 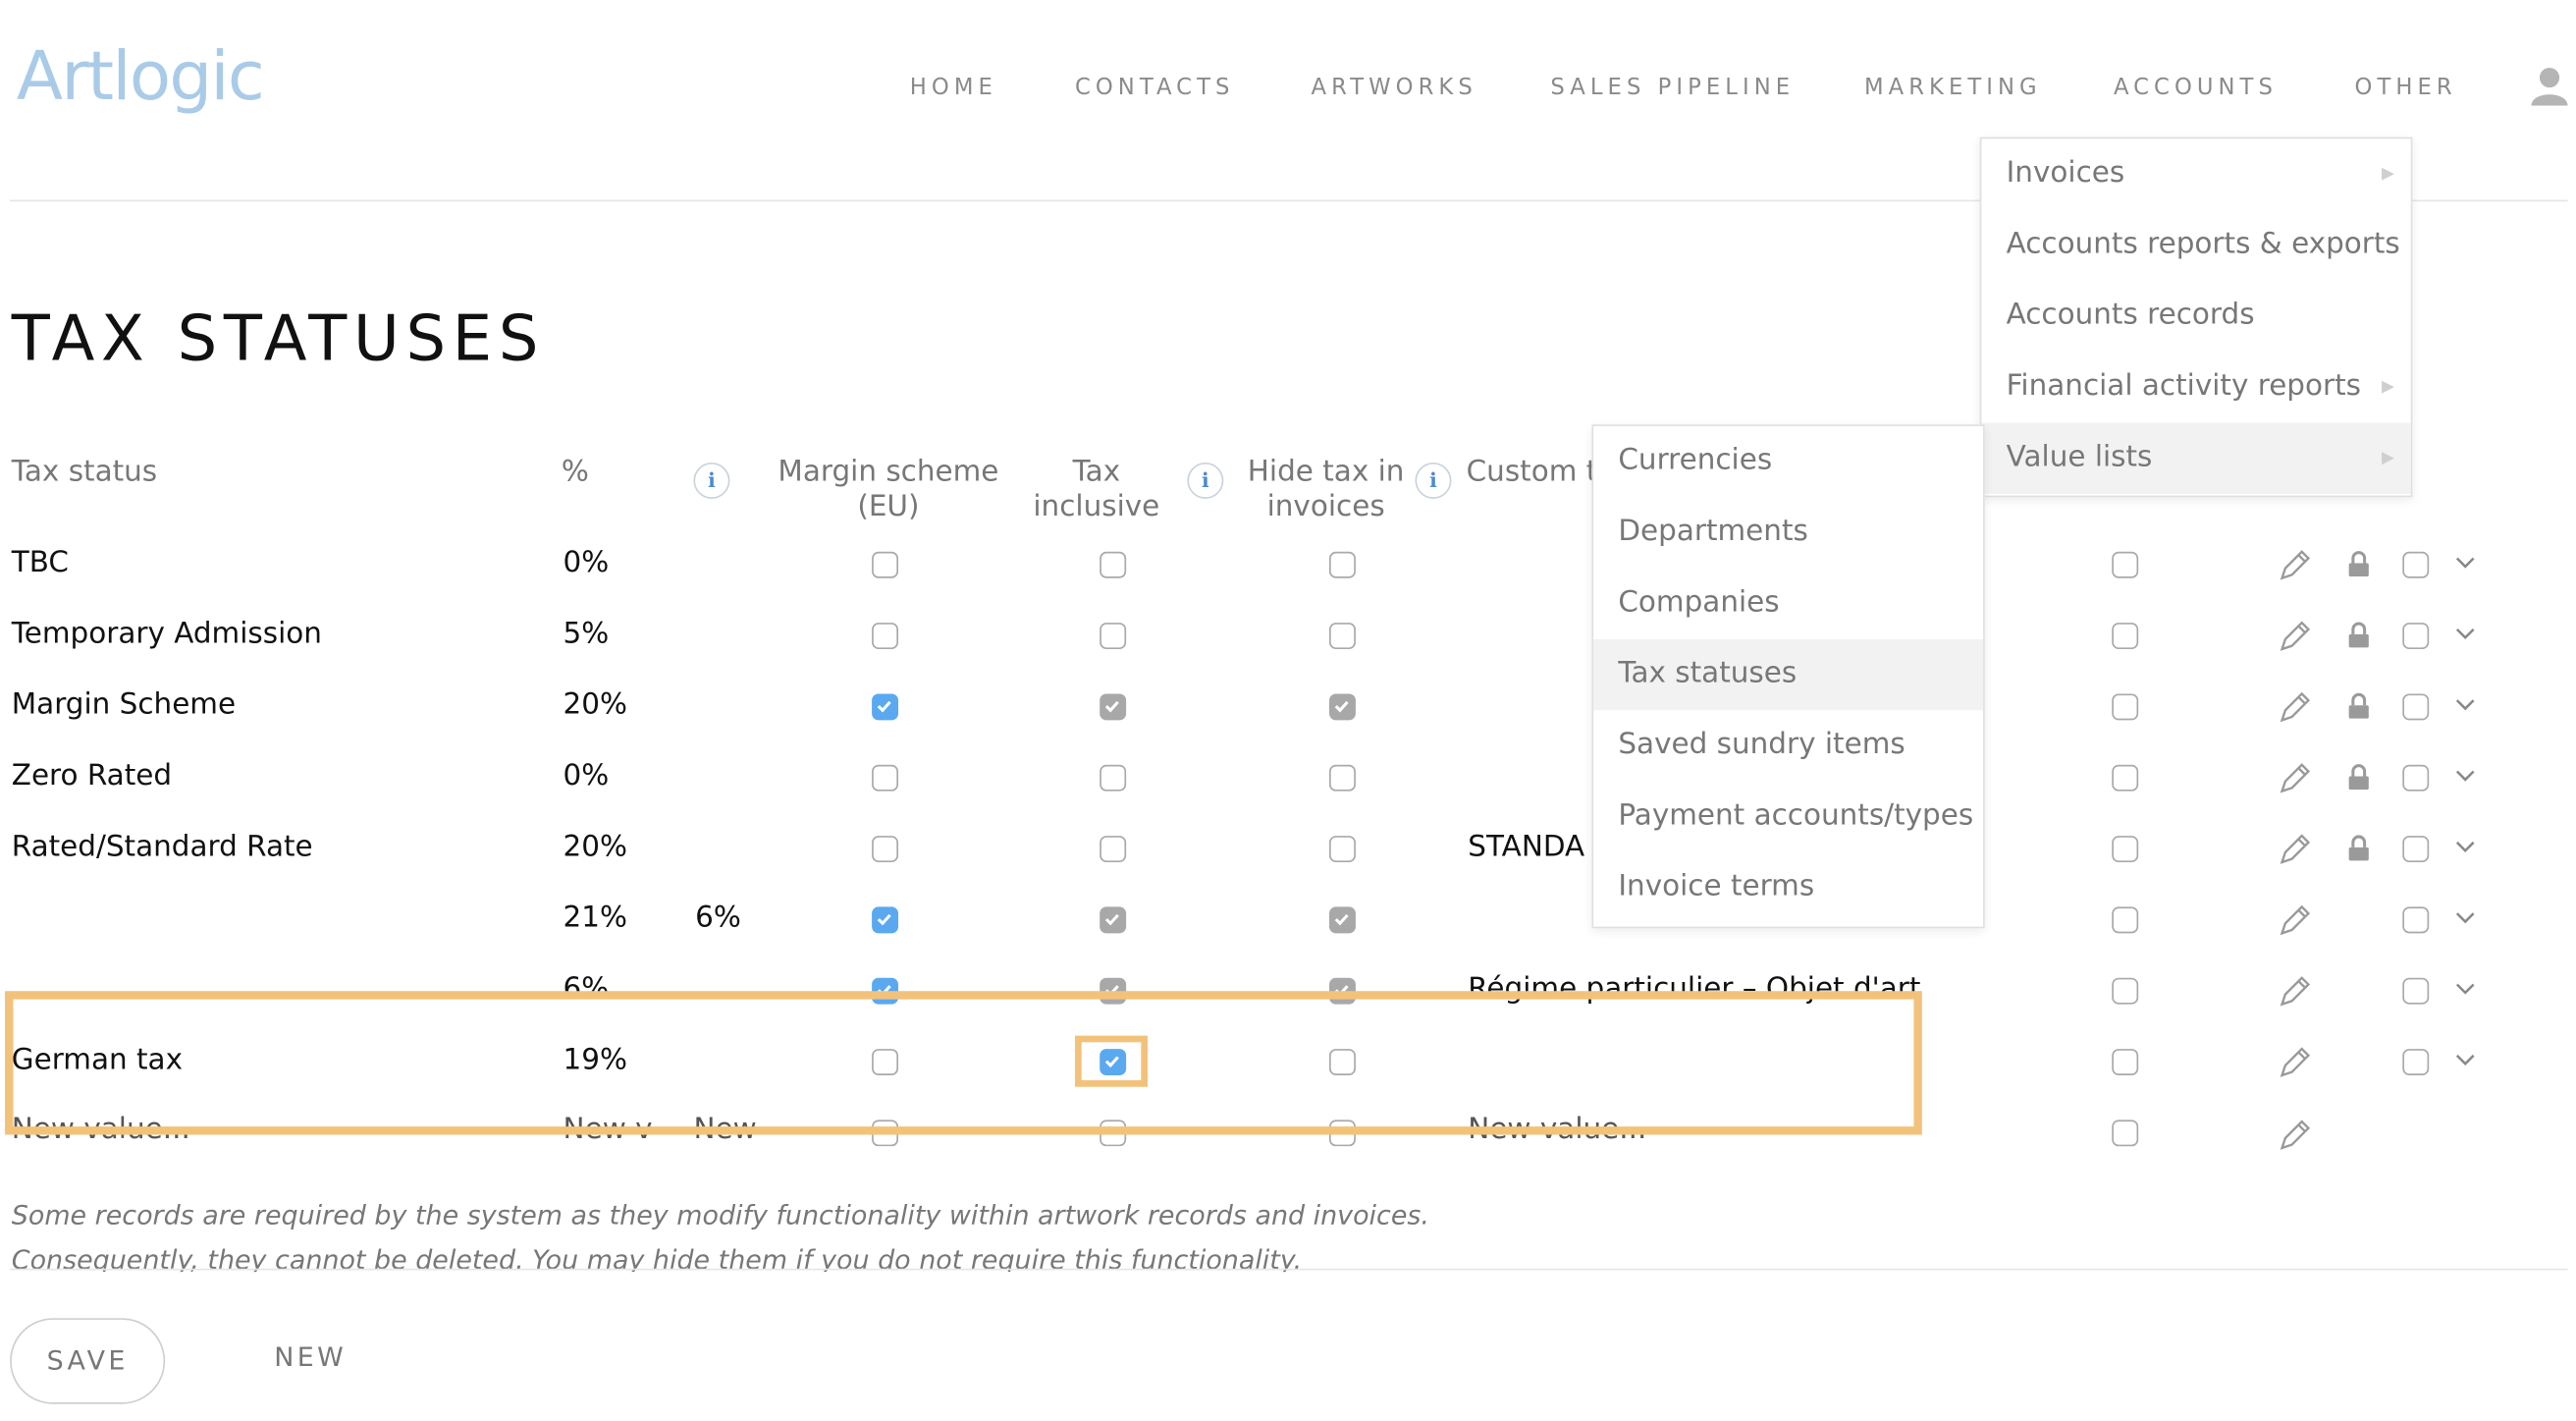 I want to click on nav-artworks: ARTWORKS, so click(x=1394, y=88).